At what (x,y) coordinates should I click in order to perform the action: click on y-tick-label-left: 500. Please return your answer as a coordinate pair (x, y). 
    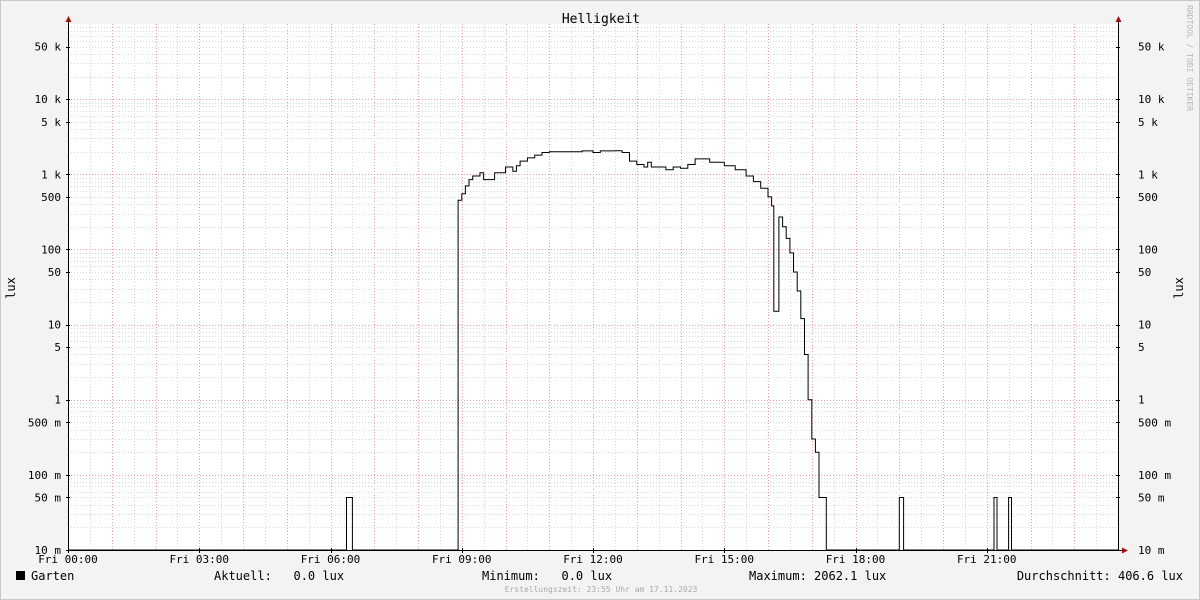
    Looking at the image, I should click on (51, 197).